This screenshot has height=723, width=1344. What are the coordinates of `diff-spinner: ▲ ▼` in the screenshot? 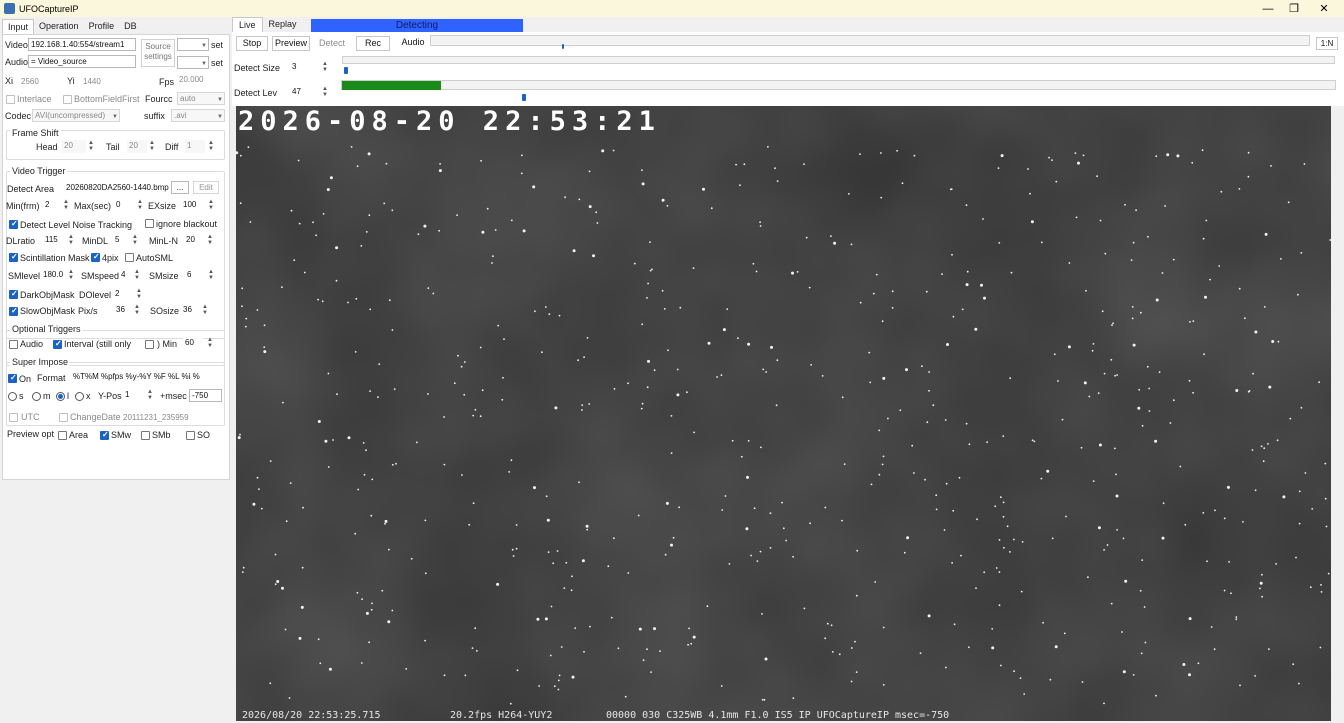 It's located at (211, 146).